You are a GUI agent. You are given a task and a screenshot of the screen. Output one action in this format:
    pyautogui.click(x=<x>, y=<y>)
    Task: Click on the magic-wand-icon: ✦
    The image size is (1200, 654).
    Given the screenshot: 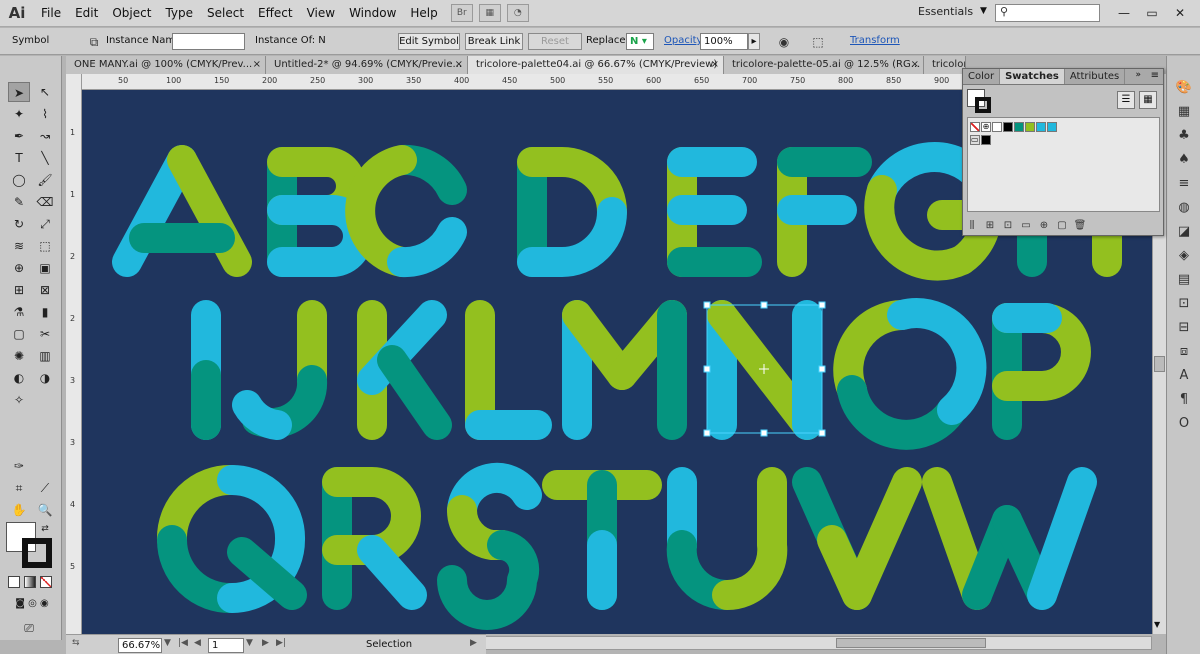 What is the action you would take?
    pyautogui.click(x=19, y=114)
    